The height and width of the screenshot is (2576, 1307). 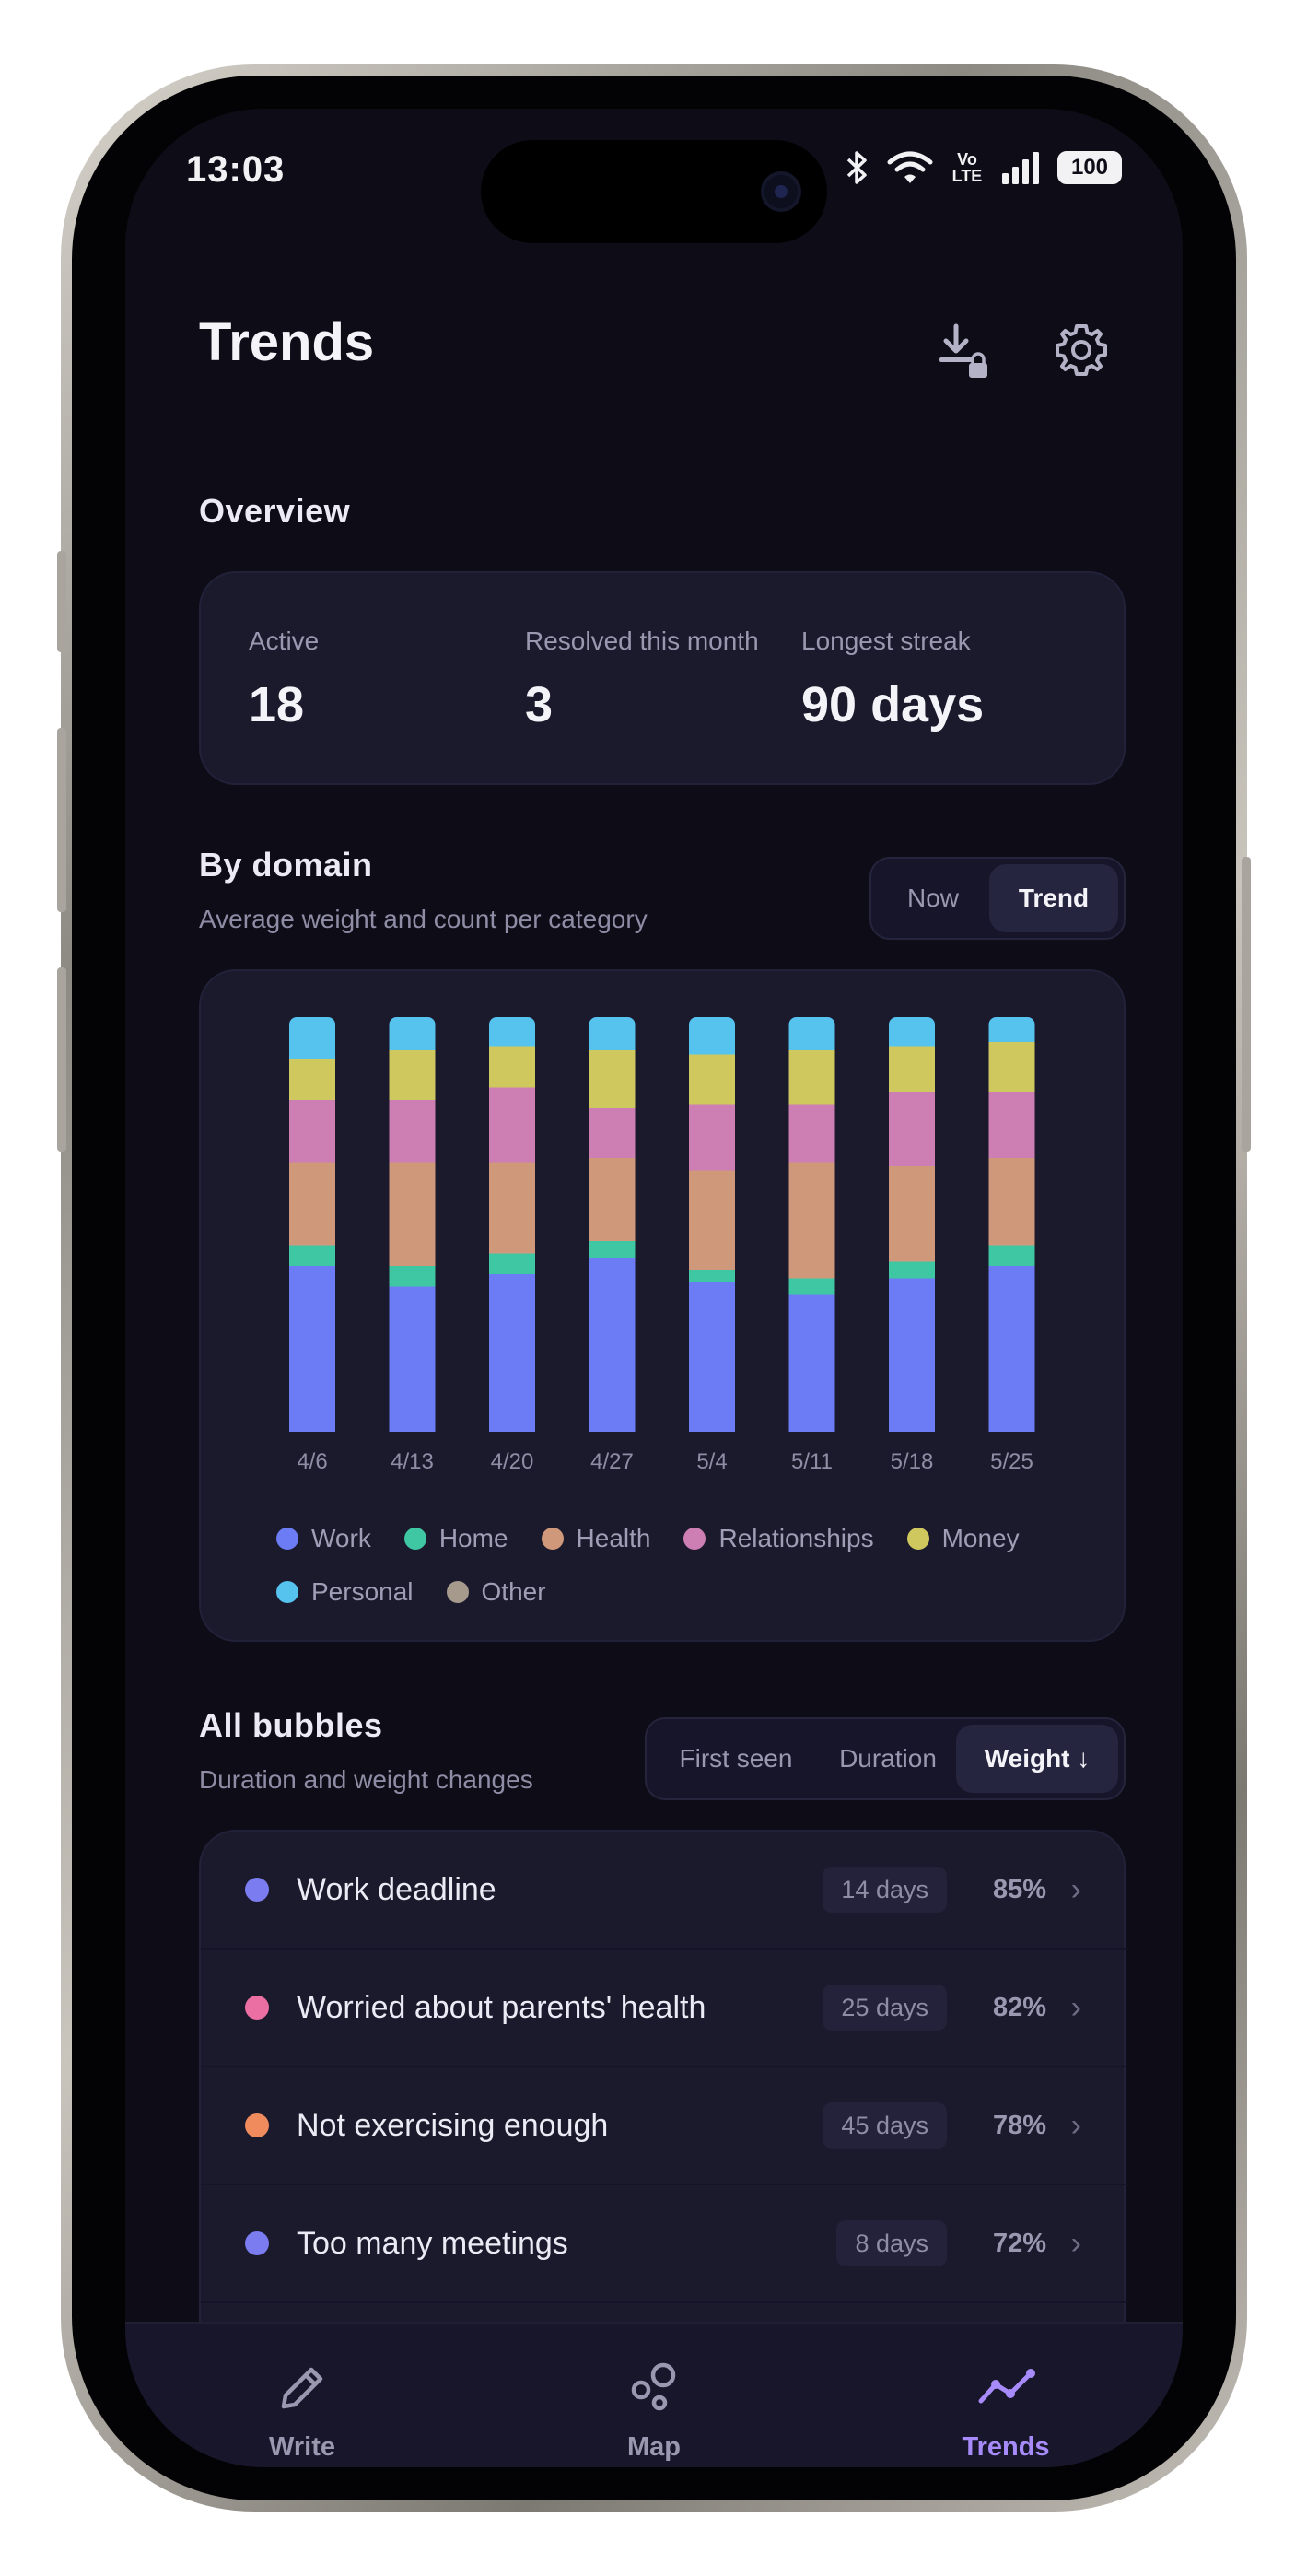 What do you see at coordinates (654, 2447) in the screenshot?
I see `nav-map-label: Map` at bounding box center [654, 2447].